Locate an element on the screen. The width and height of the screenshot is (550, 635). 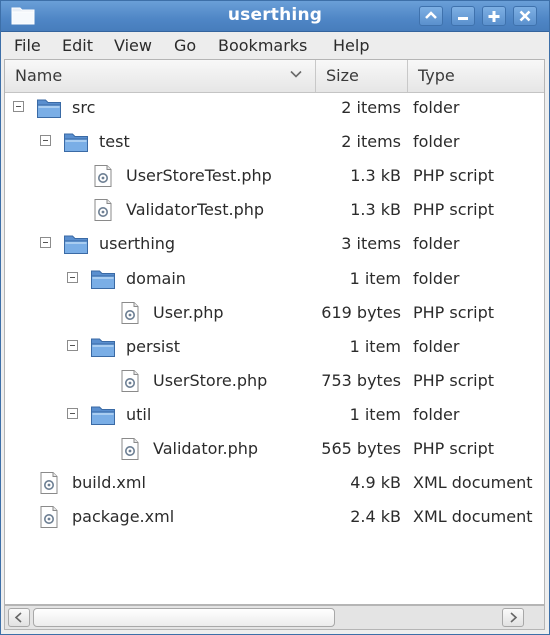
menu-view: View is located at coordinates (133, 45).